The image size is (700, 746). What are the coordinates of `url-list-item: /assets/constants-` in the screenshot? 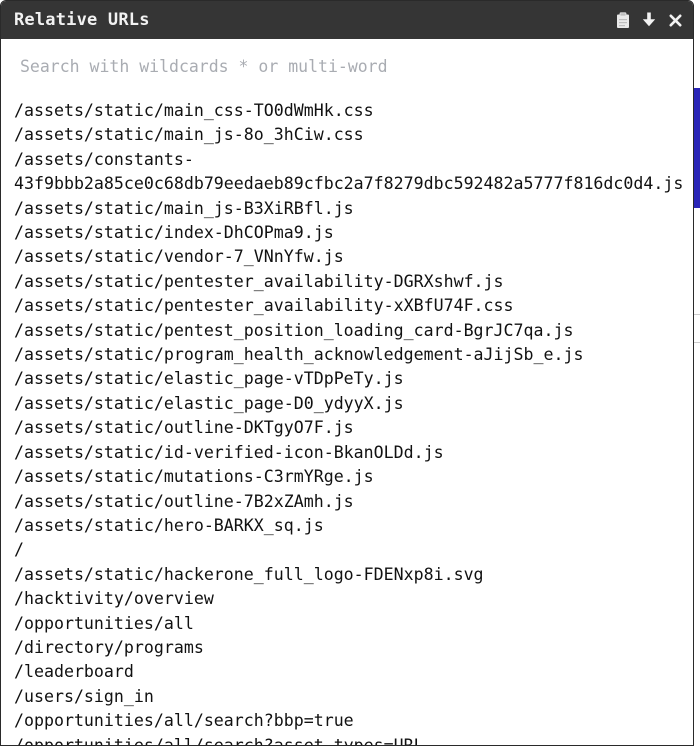 It's located at (353, 160).